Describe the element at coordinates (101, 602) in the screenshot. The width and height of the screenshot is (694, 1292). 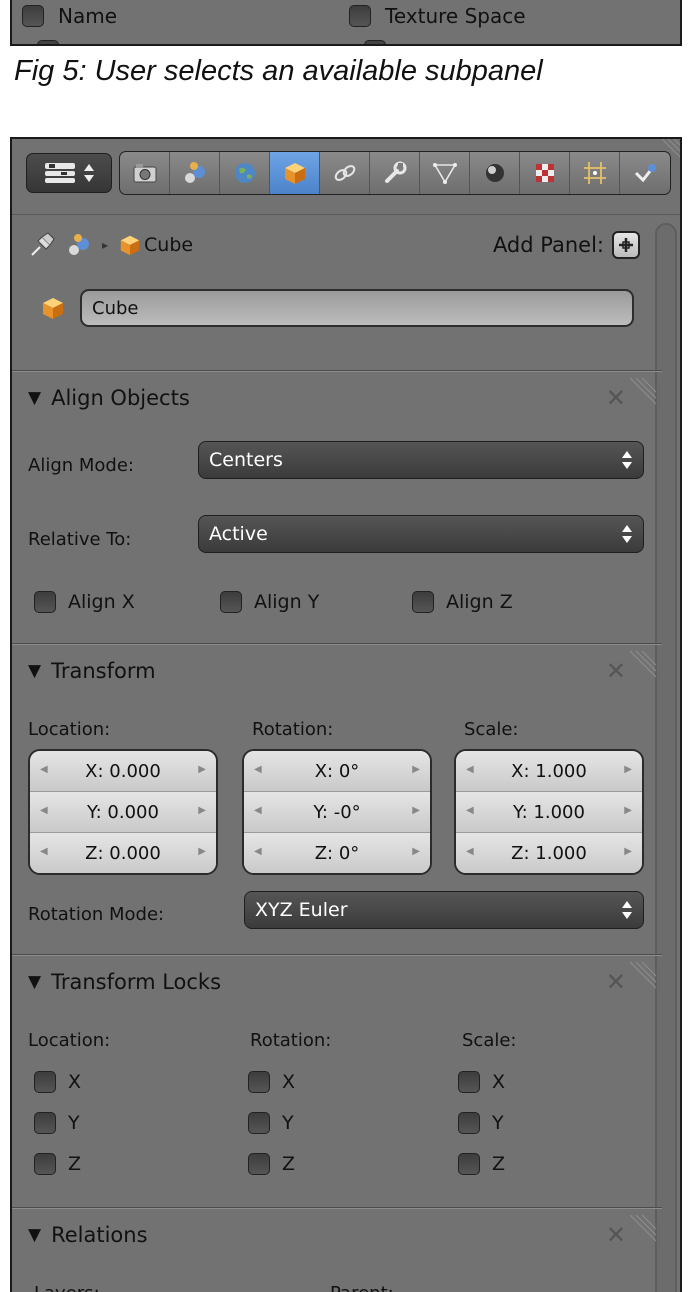
I see `align-x-label: Align X` at that location.